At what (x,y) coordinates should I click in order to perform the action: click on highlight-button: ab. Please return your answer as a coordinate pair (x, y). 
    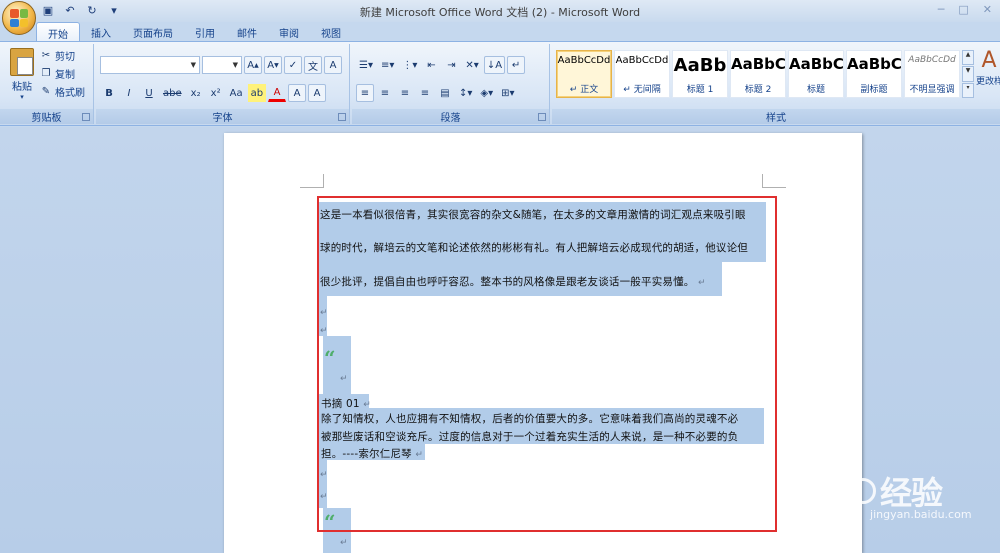
    Looking at the image, I should click on (257, 93).